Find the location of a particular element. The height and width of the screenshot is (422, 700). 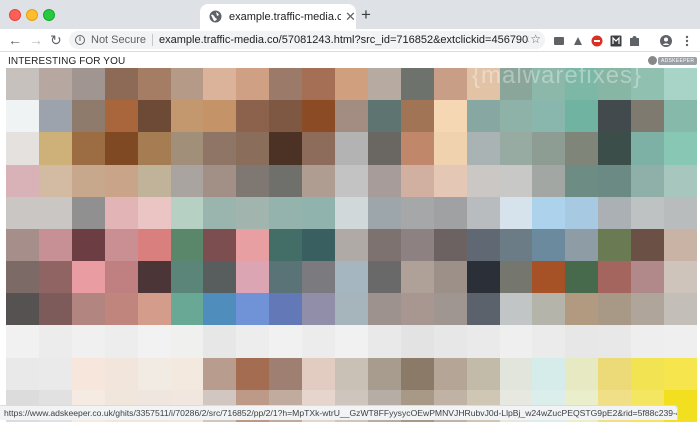

info-icon: i is located at coordinates (80, 40).